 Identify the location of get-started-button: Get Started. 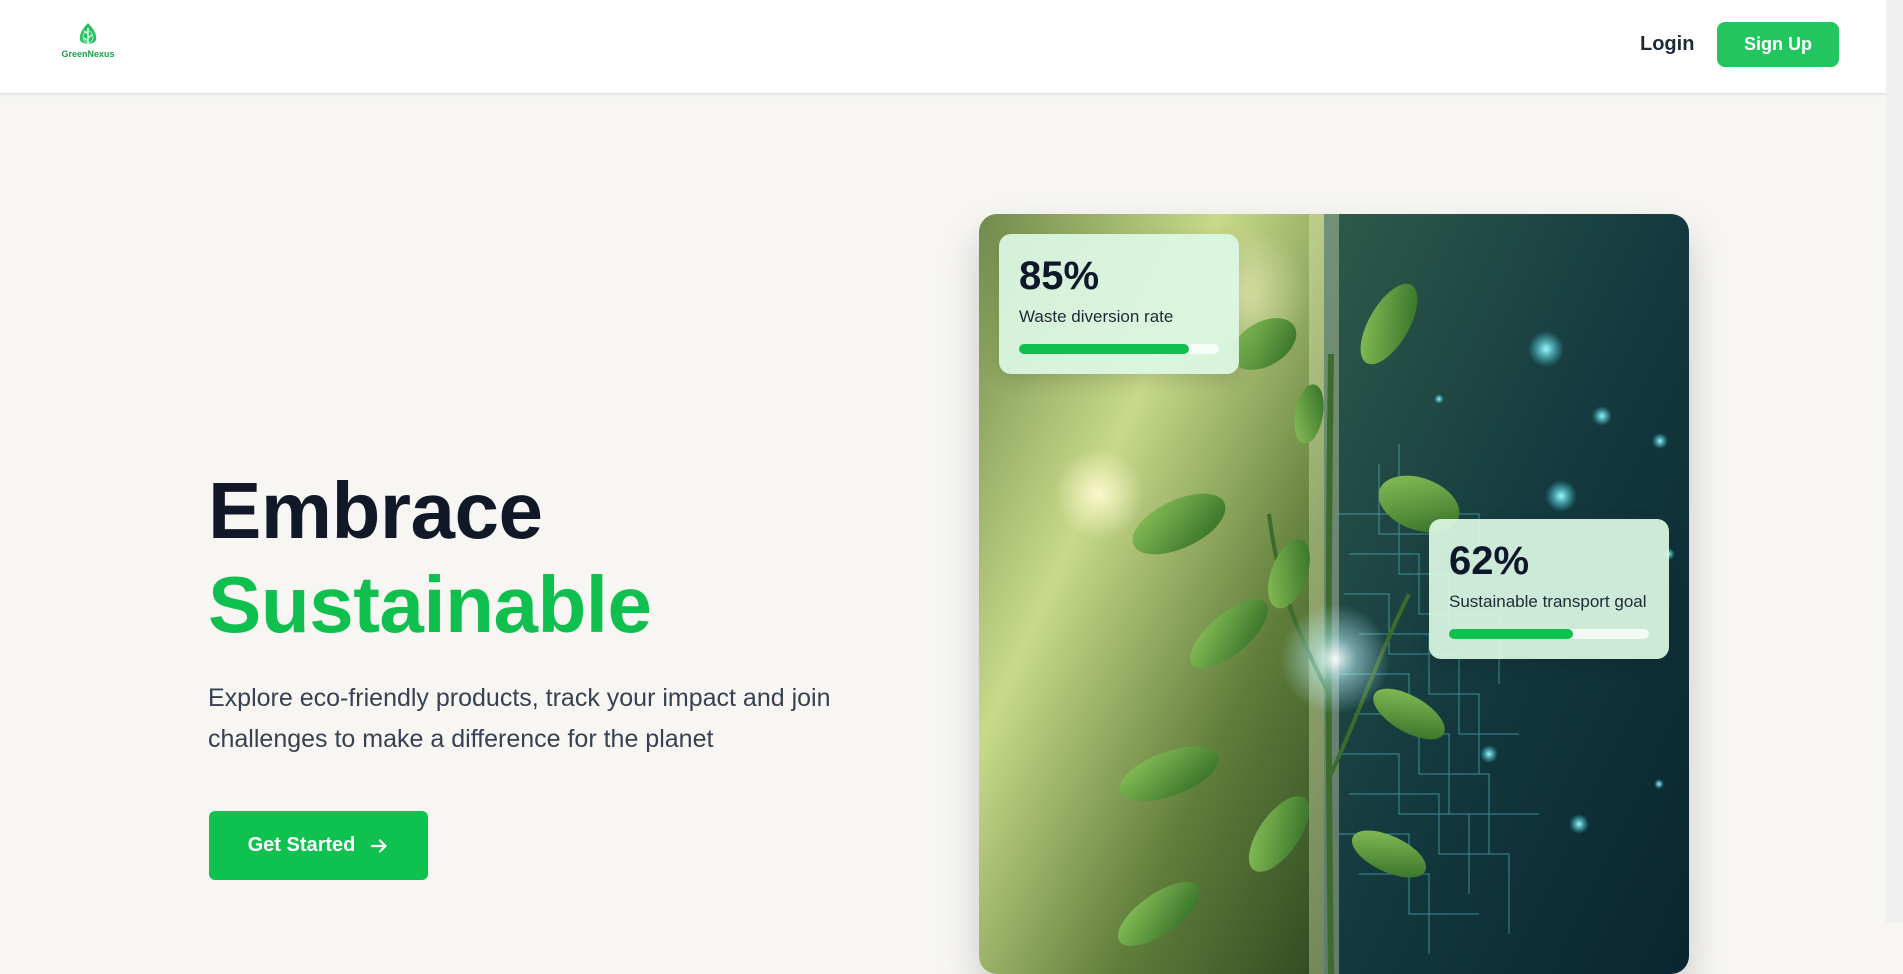
(318, 845).